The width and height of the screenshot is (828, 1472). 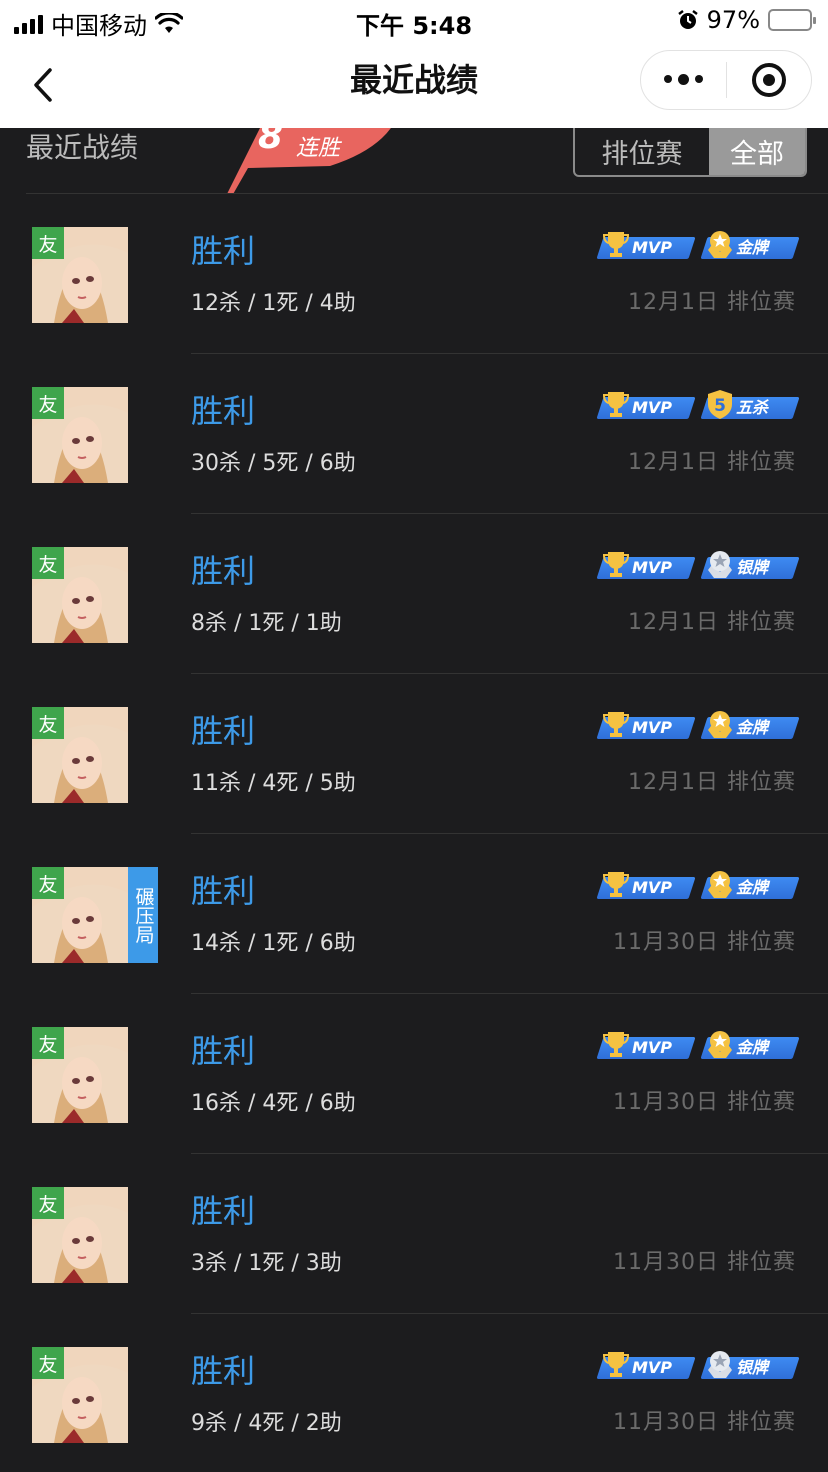 I want to click on target-icon, so click(x=768, y=80).